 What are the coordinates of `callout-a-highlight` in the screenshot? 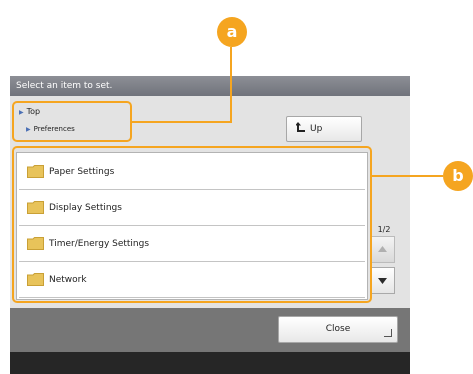 It's located at (72, 121).